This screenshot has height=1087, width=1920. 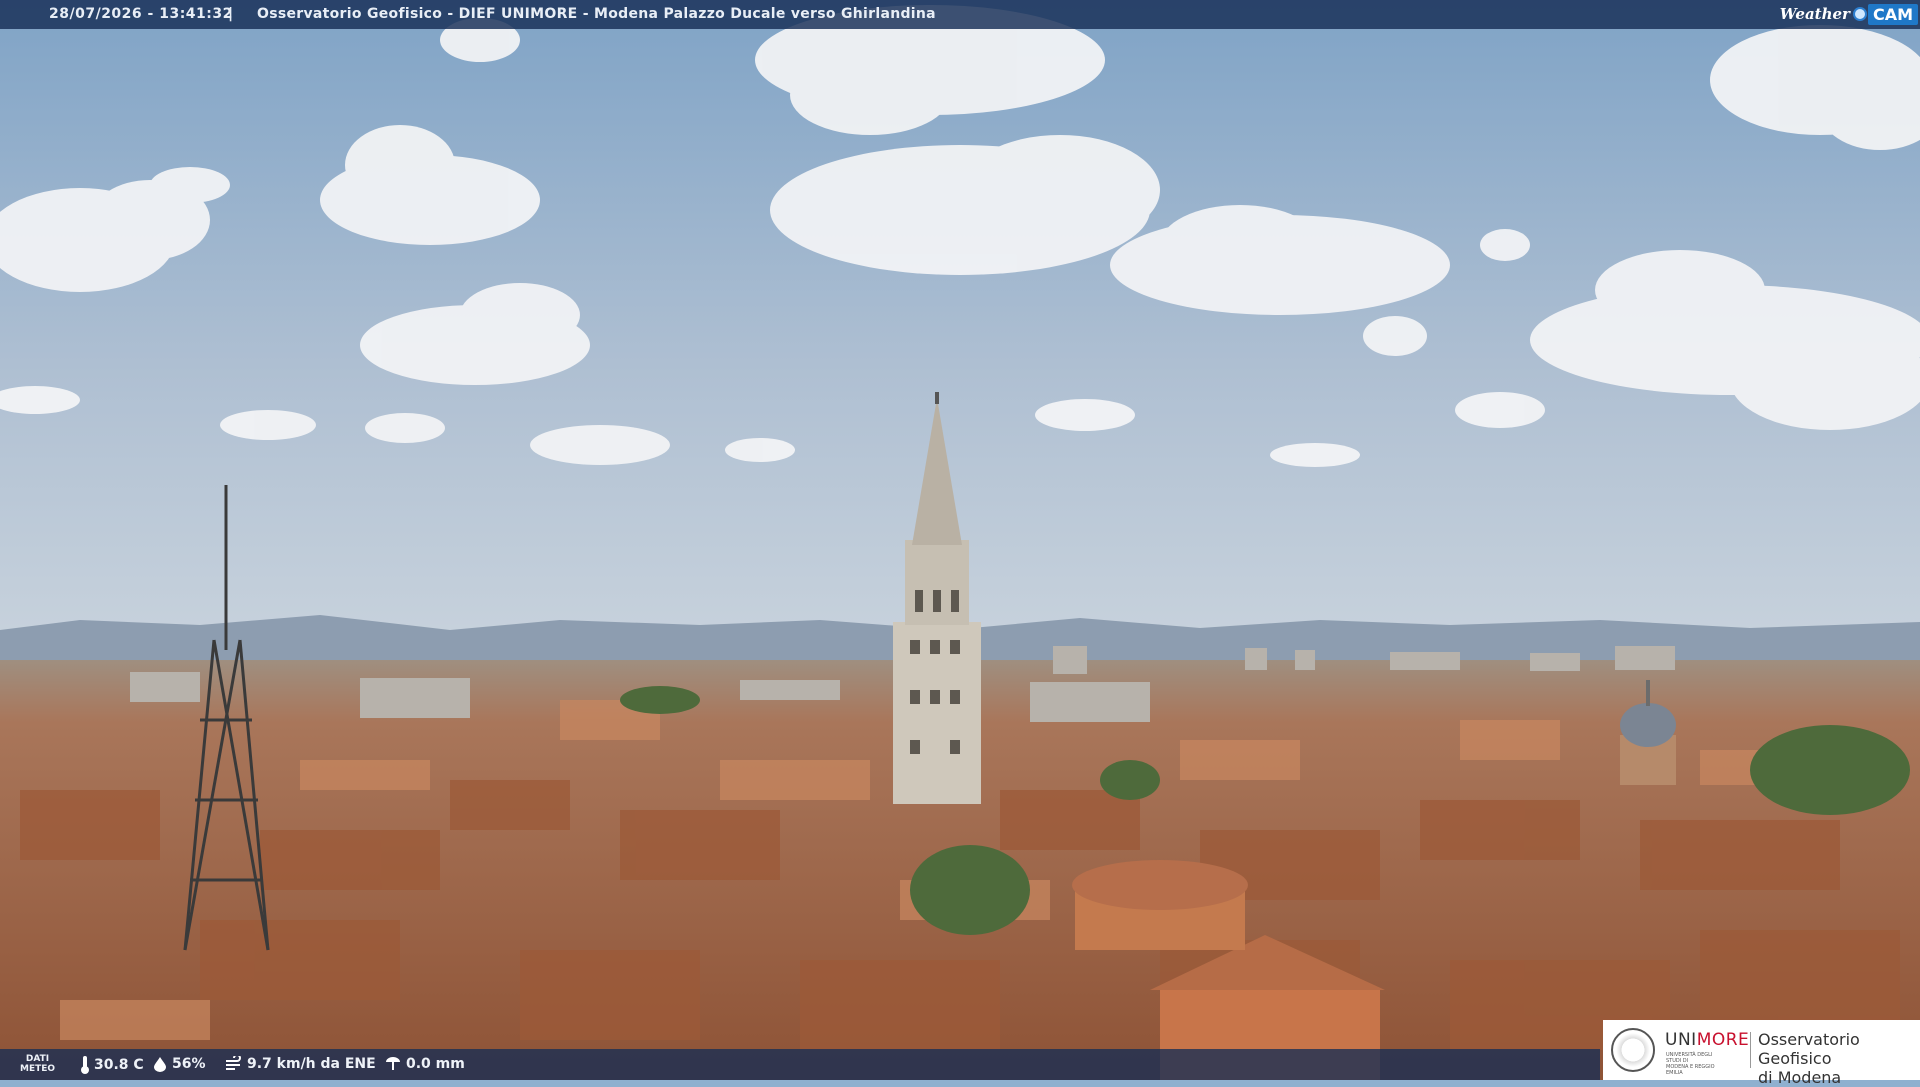 I want to click on wind-value: 9.7 km/h da ENE, so click(x=311, y=1064).